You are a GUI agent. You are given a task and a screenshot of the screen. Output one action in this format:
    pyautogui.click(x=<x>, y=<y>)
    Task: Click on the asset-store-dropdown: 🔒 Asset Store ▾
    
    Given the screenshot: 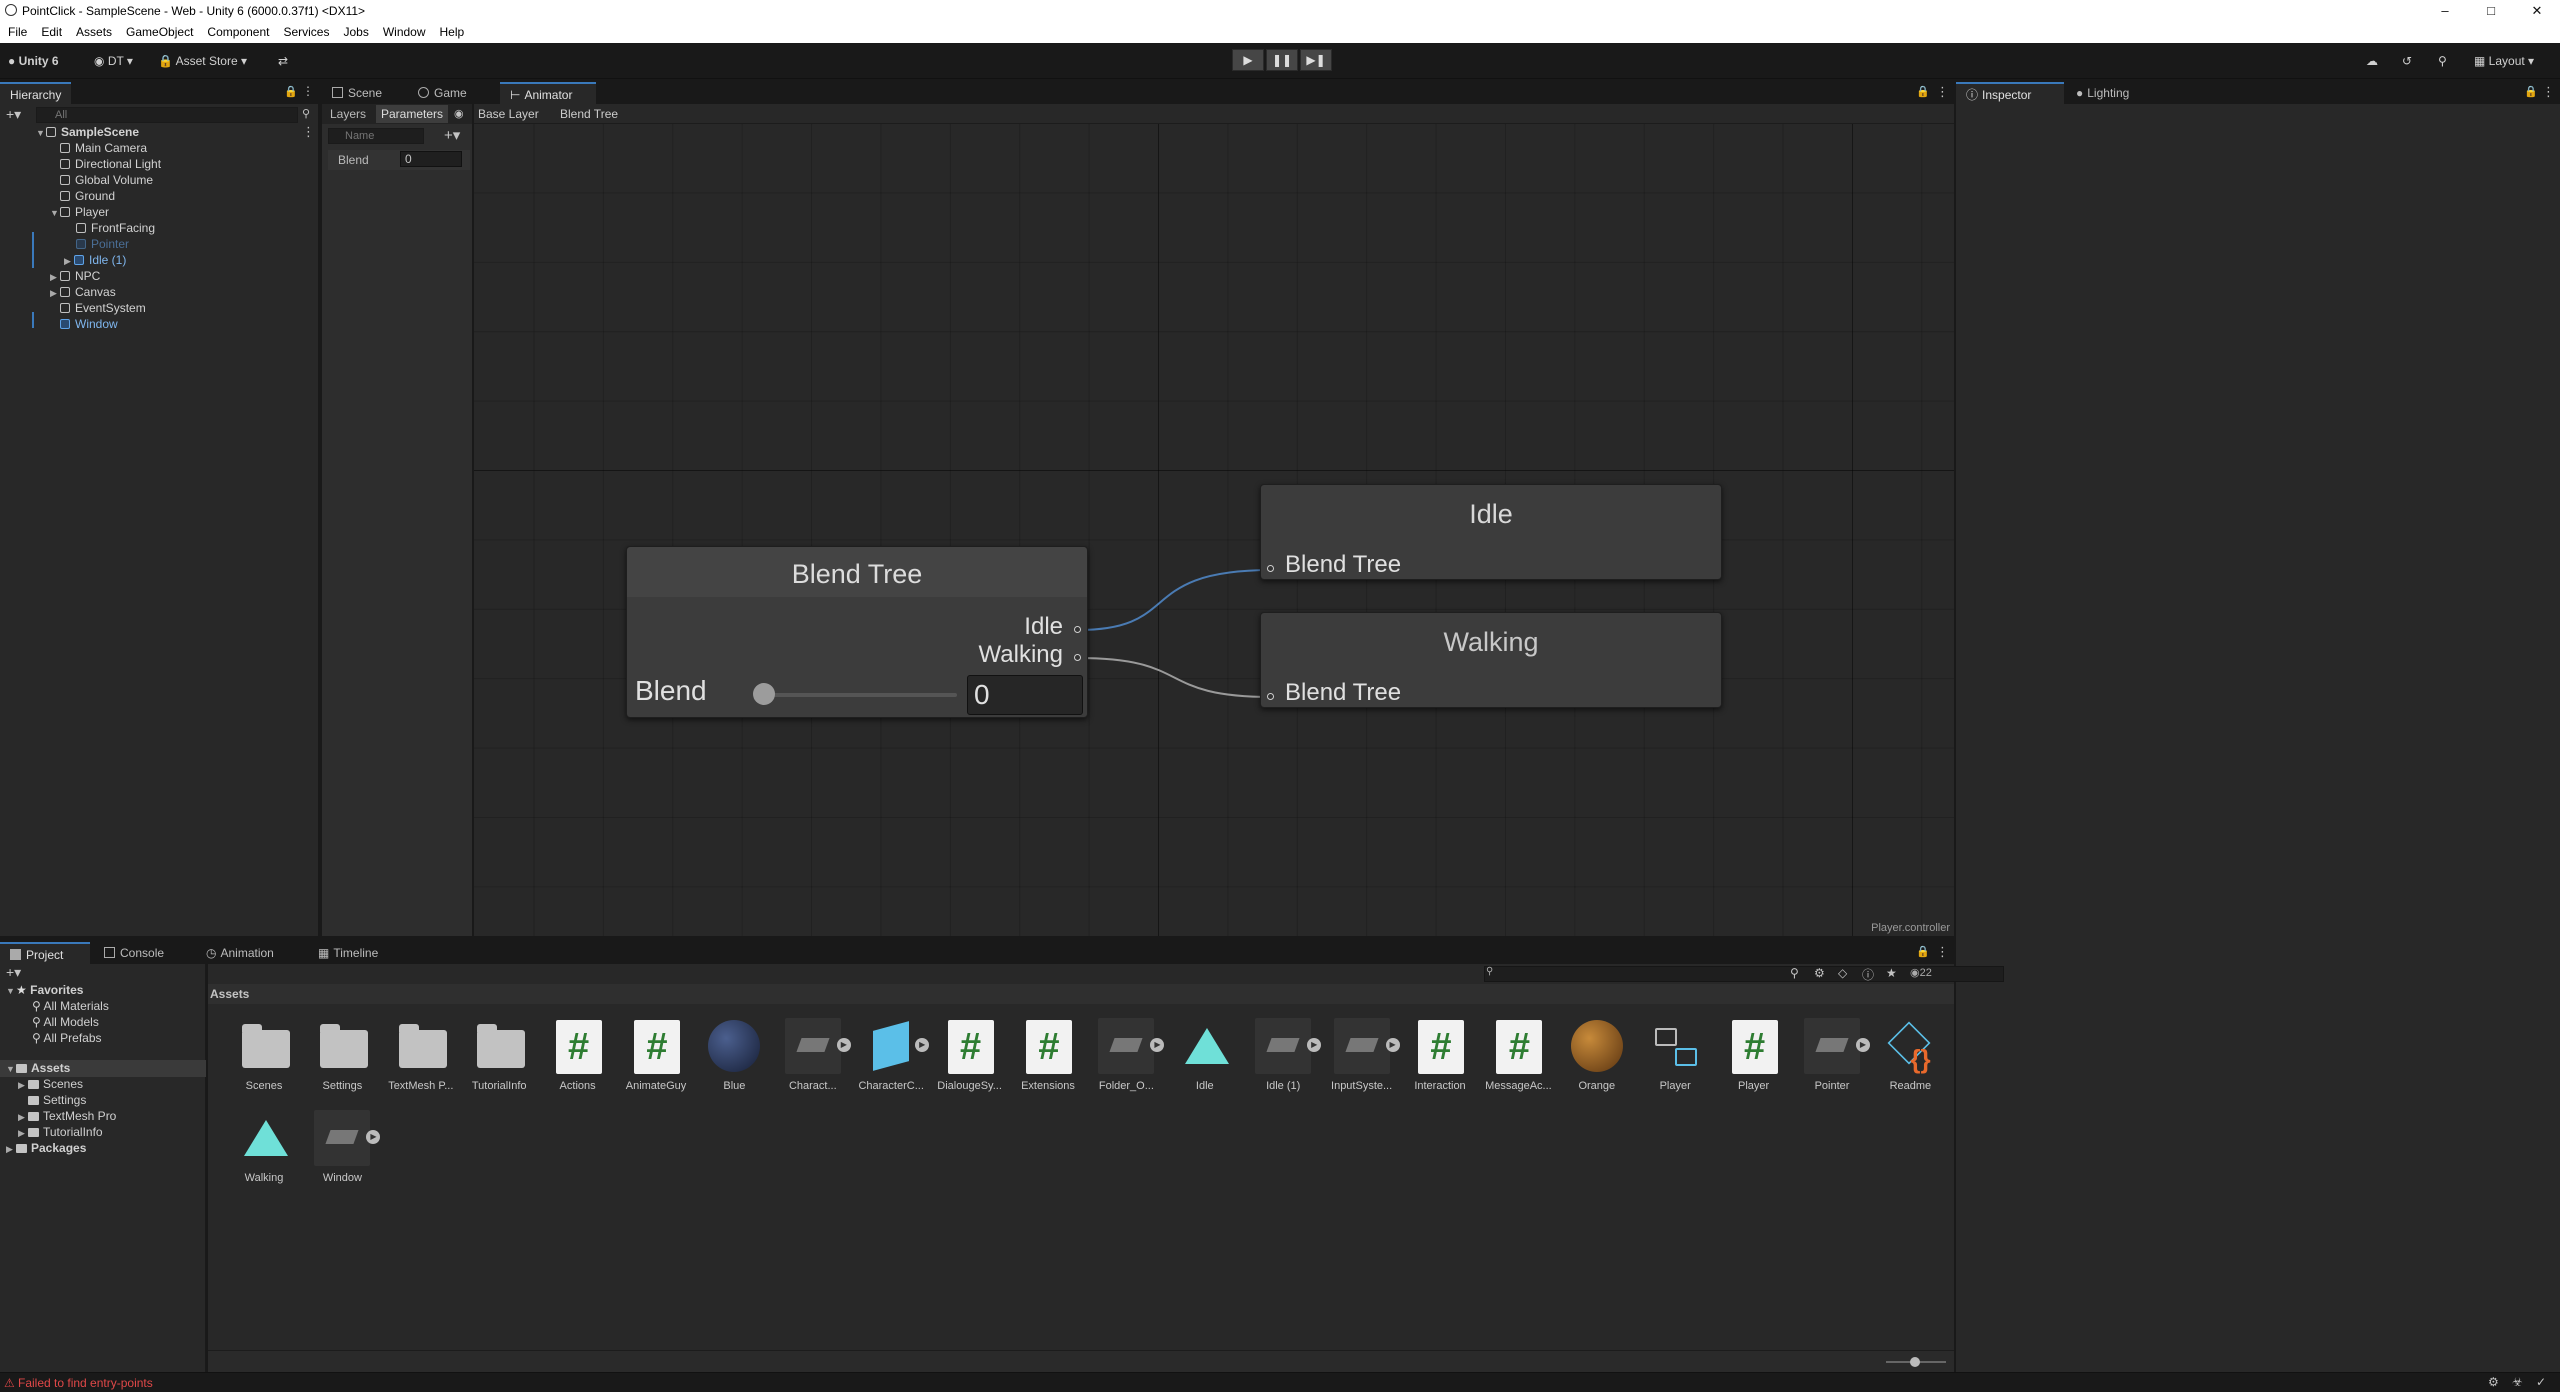 What is the action you would take?
    pyautogui.click(x=202, y=61)
    